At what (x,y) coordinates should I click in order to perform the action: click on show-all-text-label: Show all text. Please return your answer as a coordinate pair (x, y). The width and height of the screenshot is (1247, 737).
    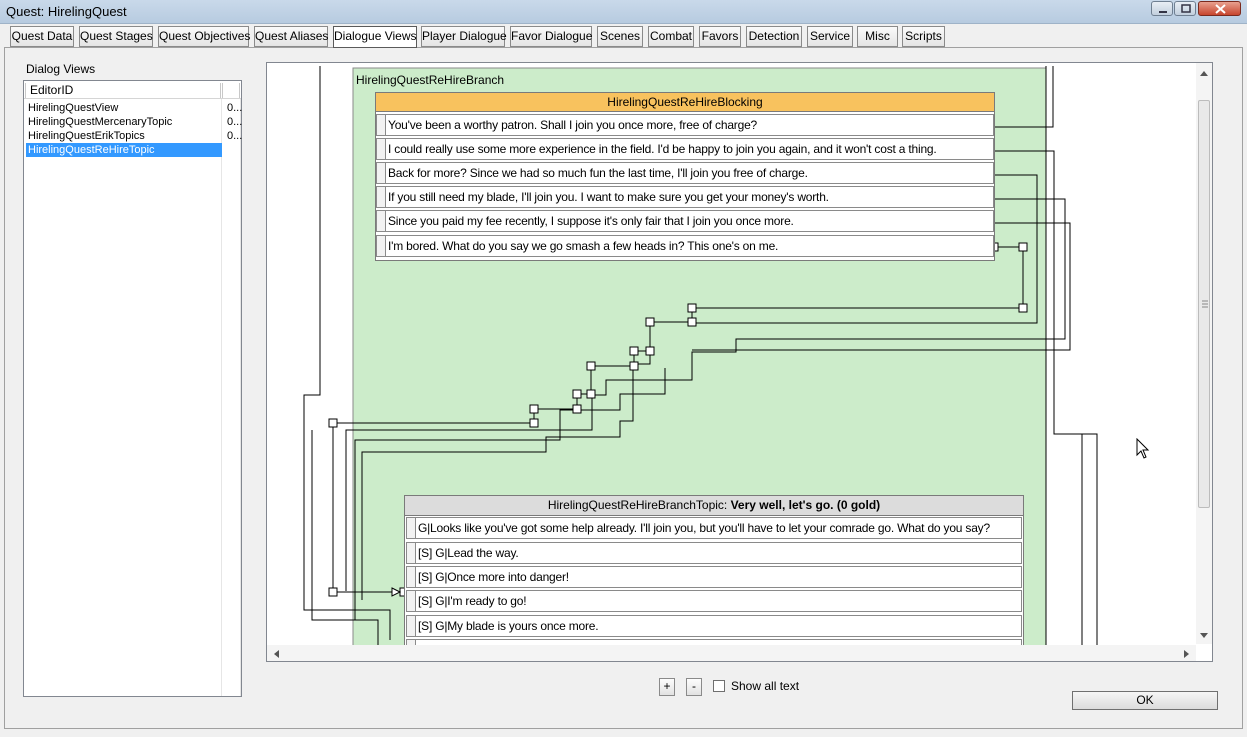
    Looking at the image, I should click on (765, 686).